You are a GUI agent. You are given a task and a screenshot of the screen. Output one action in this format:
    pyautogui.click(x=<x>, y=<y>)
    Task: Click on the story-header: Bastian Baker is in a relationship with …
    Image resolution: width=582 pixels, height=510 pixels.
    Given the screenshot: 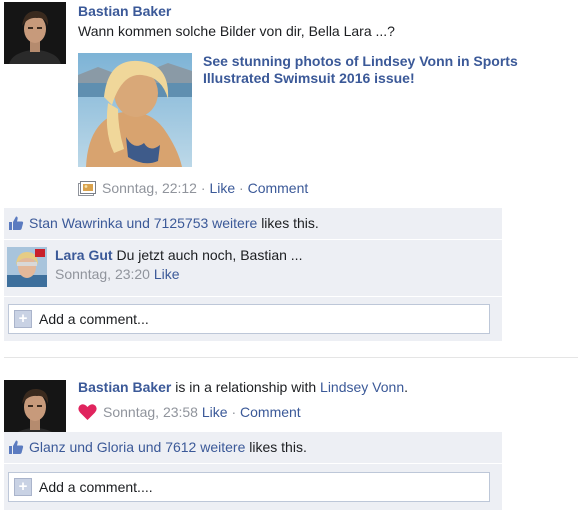 What is the action you would take?
    pyautogui.click(x=243, y=387)
    